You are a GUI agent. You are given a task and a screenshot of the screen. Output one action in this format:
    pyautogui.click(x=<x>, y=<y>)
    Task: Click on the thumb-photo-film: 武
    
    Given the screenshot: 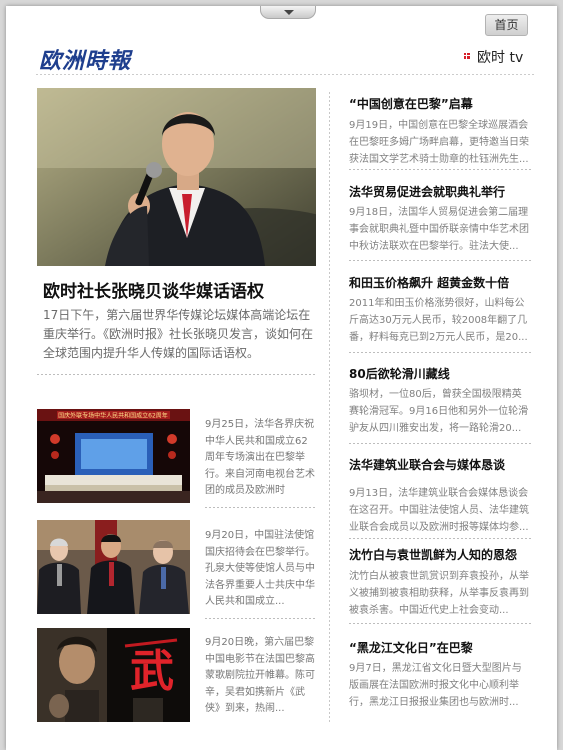 What is the action you would take?
    pyautogui.click(x=113, y=675)
    